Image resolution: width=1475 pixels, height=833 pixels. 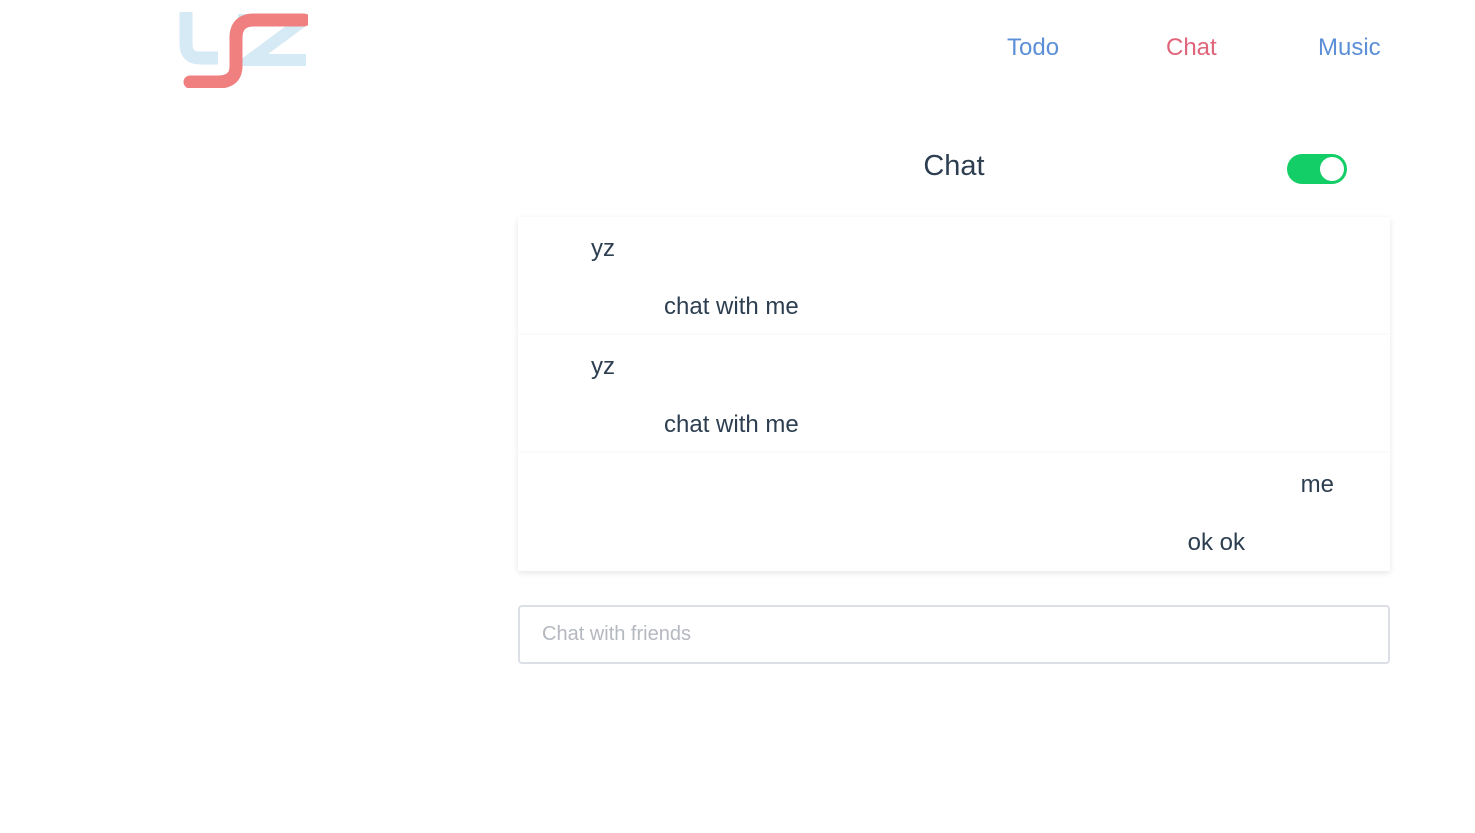 I want to click on chat-input, so click(x=954, y=634).